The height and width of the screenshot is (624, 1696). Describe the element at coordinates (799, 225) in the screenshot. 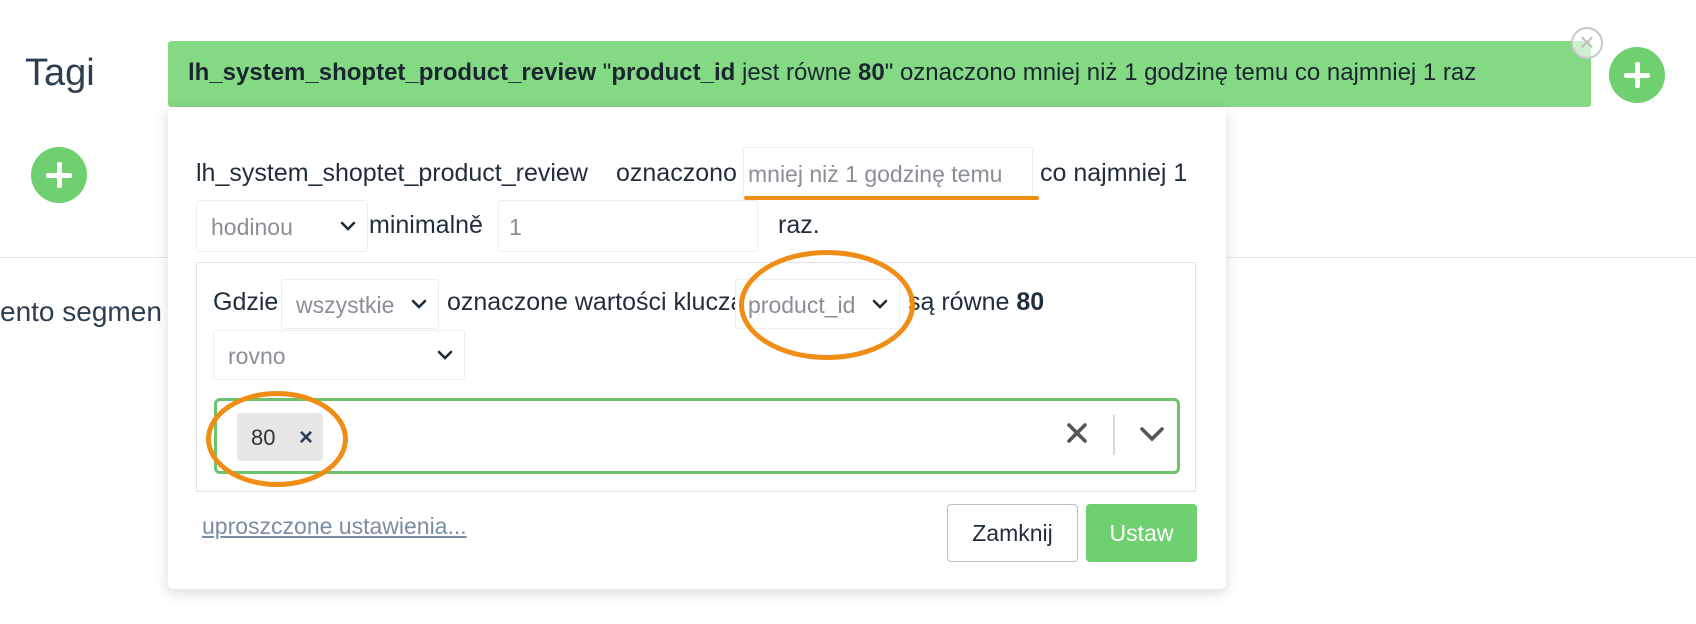

I see `times-label: raz.` at that location.